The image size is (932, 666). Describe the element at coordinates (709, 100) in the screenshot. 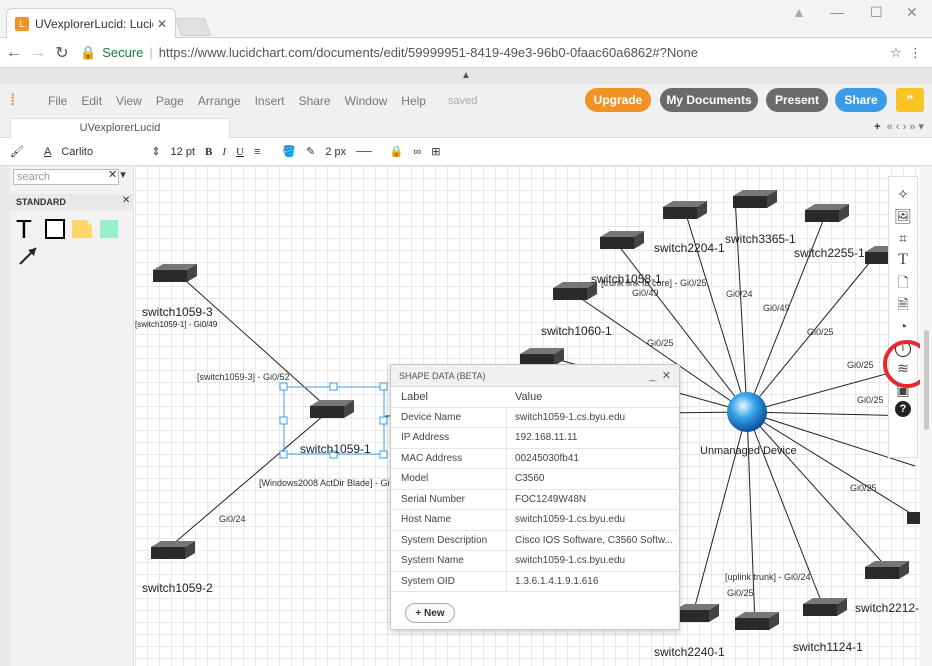

I see `my-documents-button: My Documents` at that location.